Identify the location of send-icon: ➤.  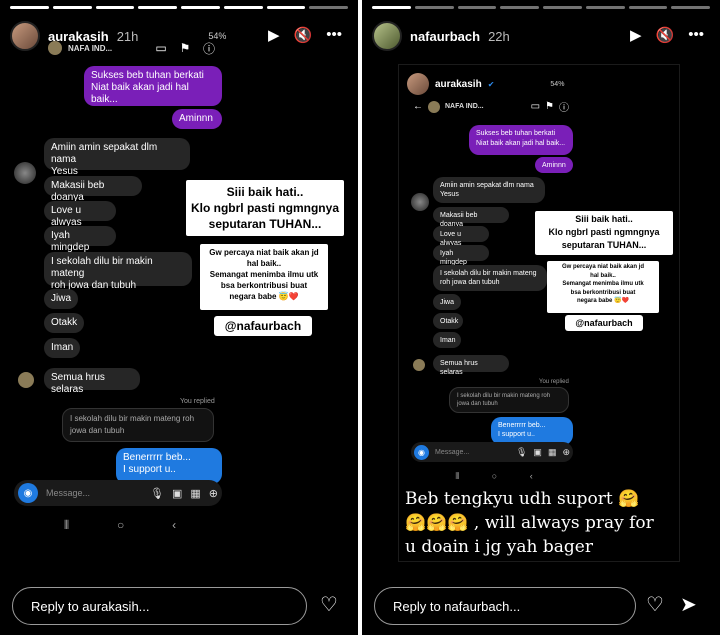
(688, 604).